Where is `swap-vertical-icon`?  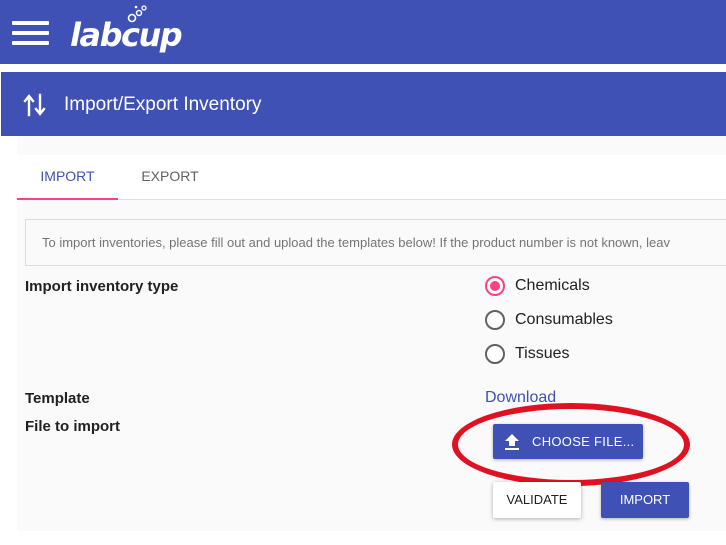 swap-vertical-icon is located at coordinates (34, 105).